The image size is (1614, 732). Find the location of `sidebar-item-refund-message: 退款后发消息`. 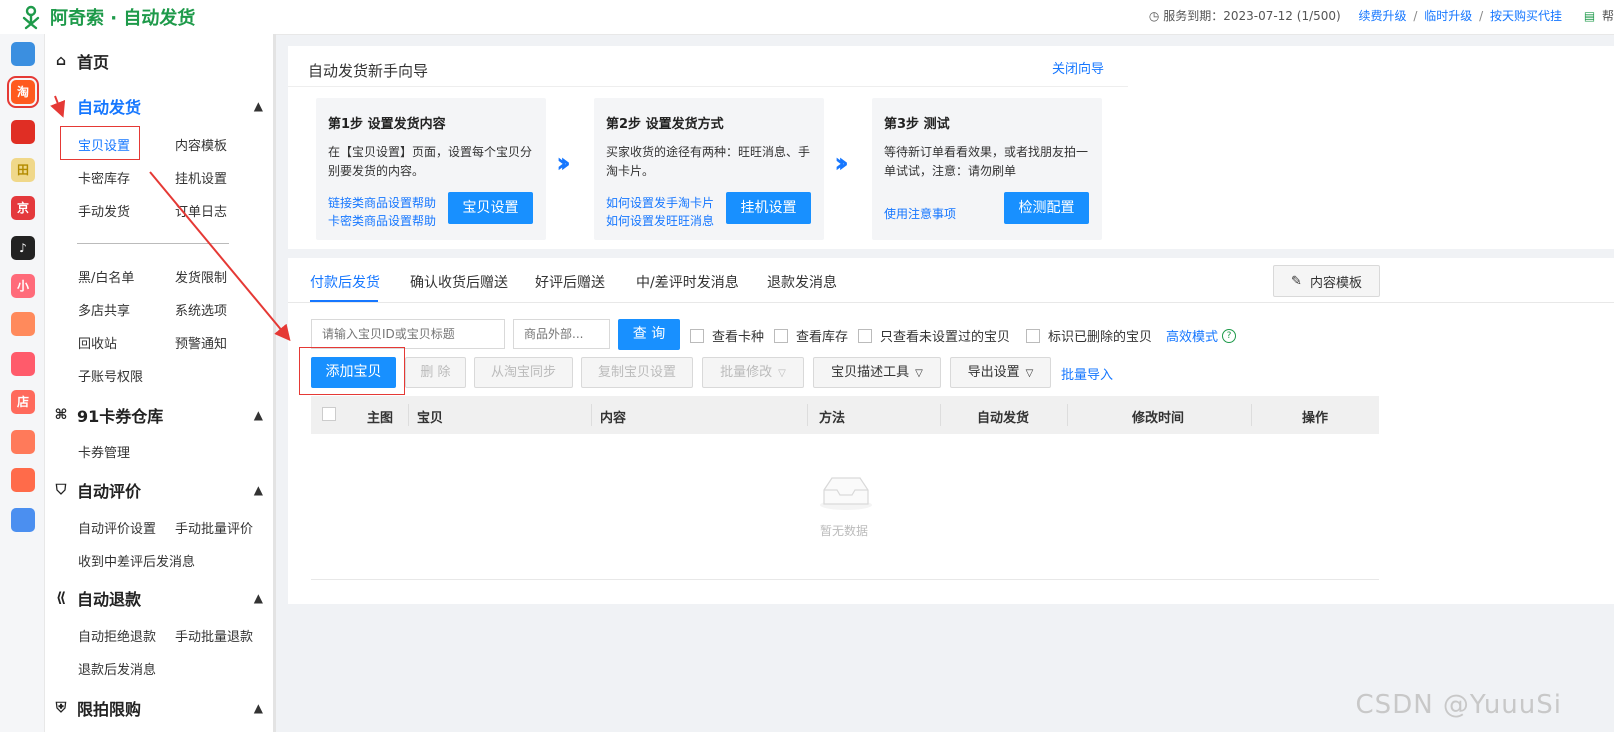

sidebar-item-refund-message: 退款后发消息 is located at coordinates (117, 668).